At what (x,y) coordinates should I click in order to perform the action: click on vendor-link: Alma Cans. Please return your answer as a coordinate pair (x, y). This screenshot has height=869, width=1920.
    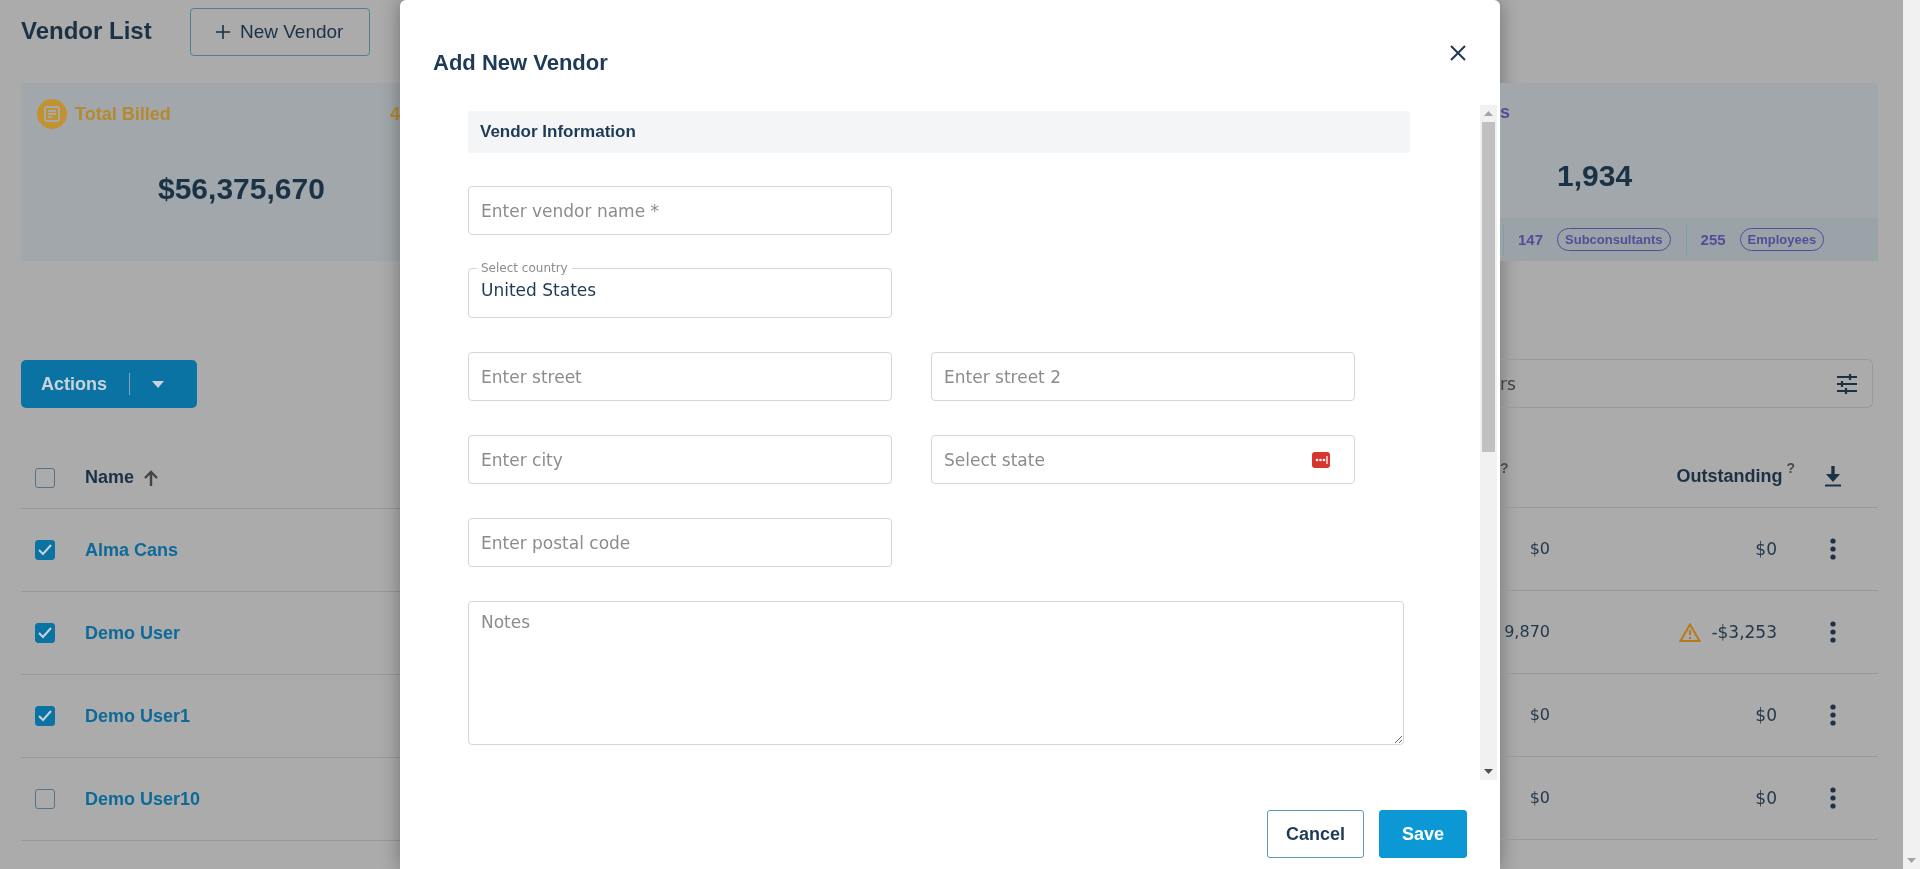
    Looking at the image, I should click on (132, 550).